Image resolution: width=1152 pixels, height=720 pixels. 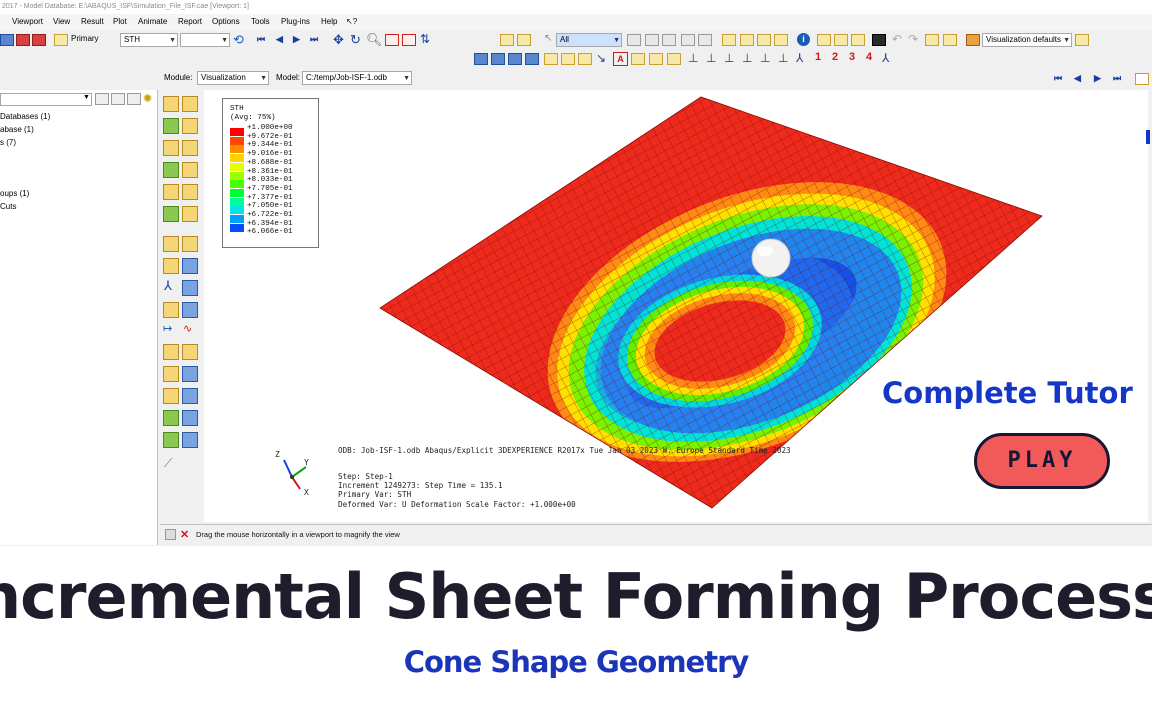 I want to click on superimpose-options-icon, so click(x=190, y=214).